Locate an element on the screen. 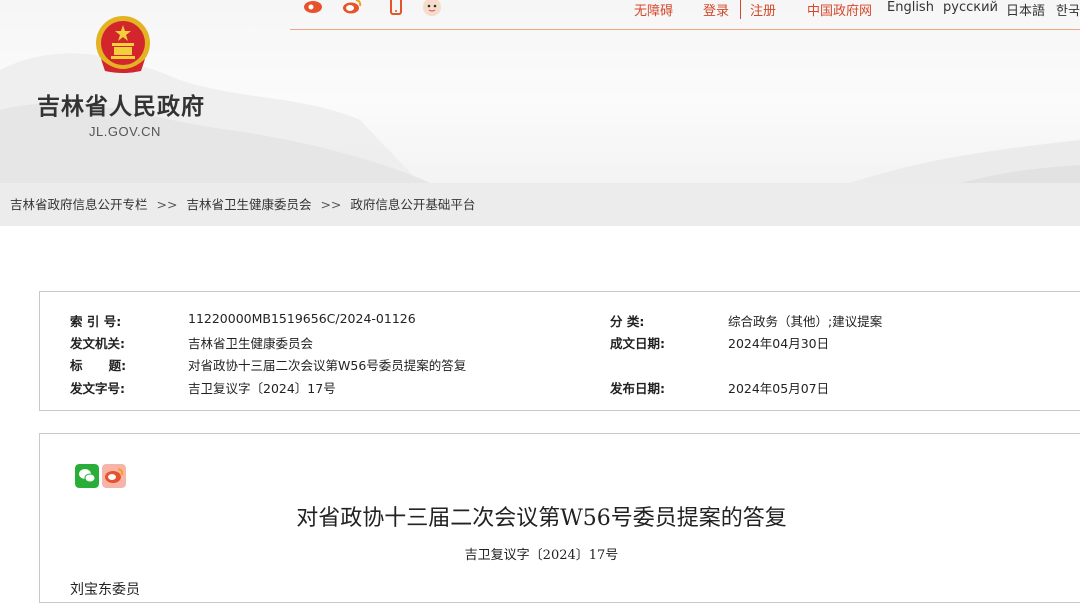 The image size is (1080, 603). article-first-line: 刘宝东委员 is located at coordinates (105, 590).